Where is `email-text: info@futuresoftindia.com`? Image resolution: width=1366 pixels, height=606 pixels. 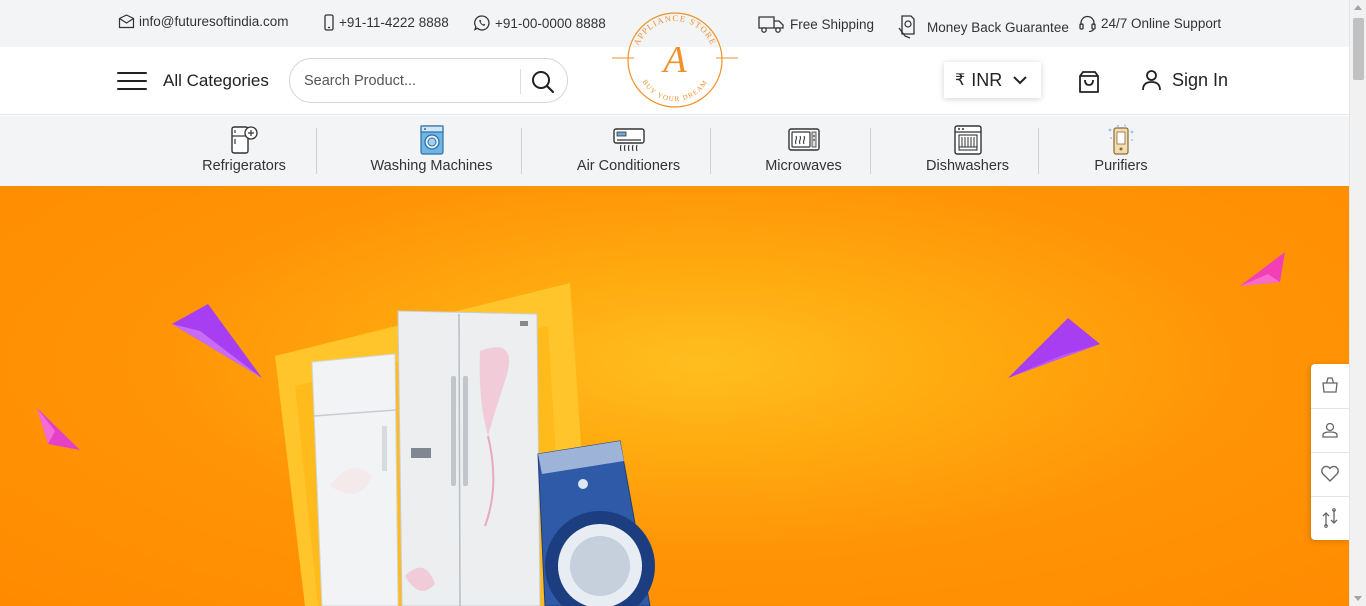
email-text: info@futuresoftindia.com is located at coordinates (214, 21).